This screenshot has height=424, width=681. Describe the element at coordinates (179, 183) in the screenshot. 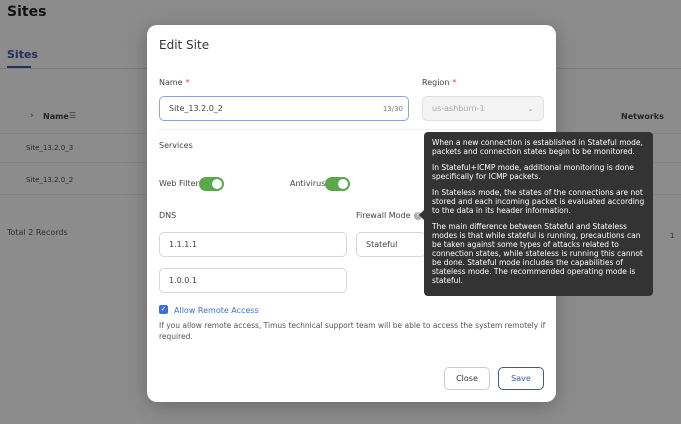

I see `web-filter-label: Web Filter` at that location.